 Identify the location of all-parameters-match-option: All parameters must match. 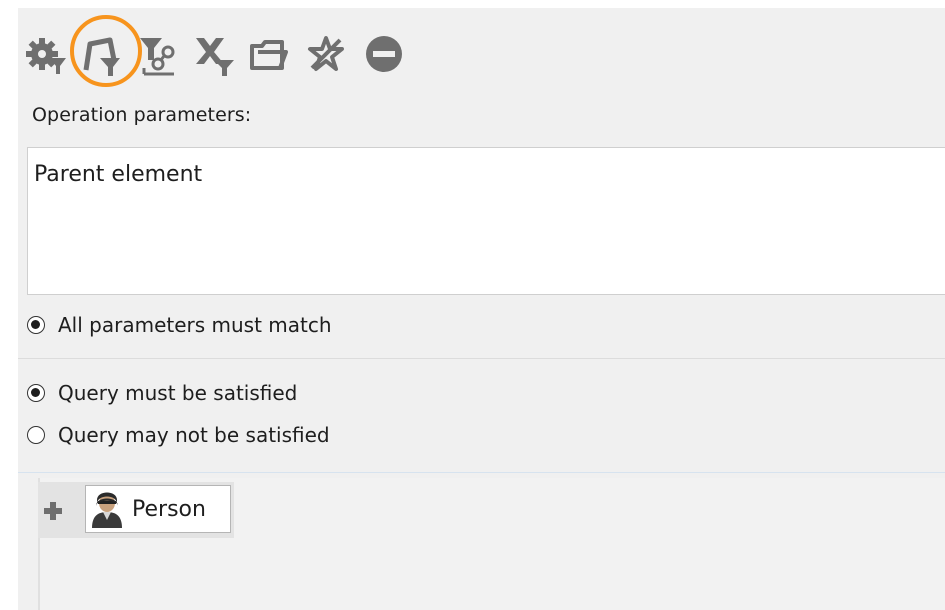
(179, 325).